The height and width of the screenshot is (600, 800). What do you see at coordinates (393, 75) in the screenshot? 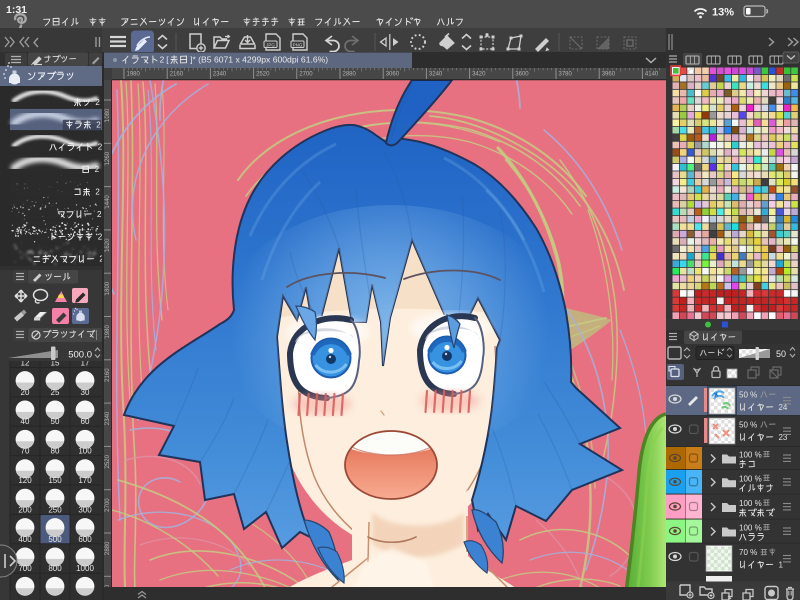
I see `svg-text: 3060` at bounding box center [393, 75].